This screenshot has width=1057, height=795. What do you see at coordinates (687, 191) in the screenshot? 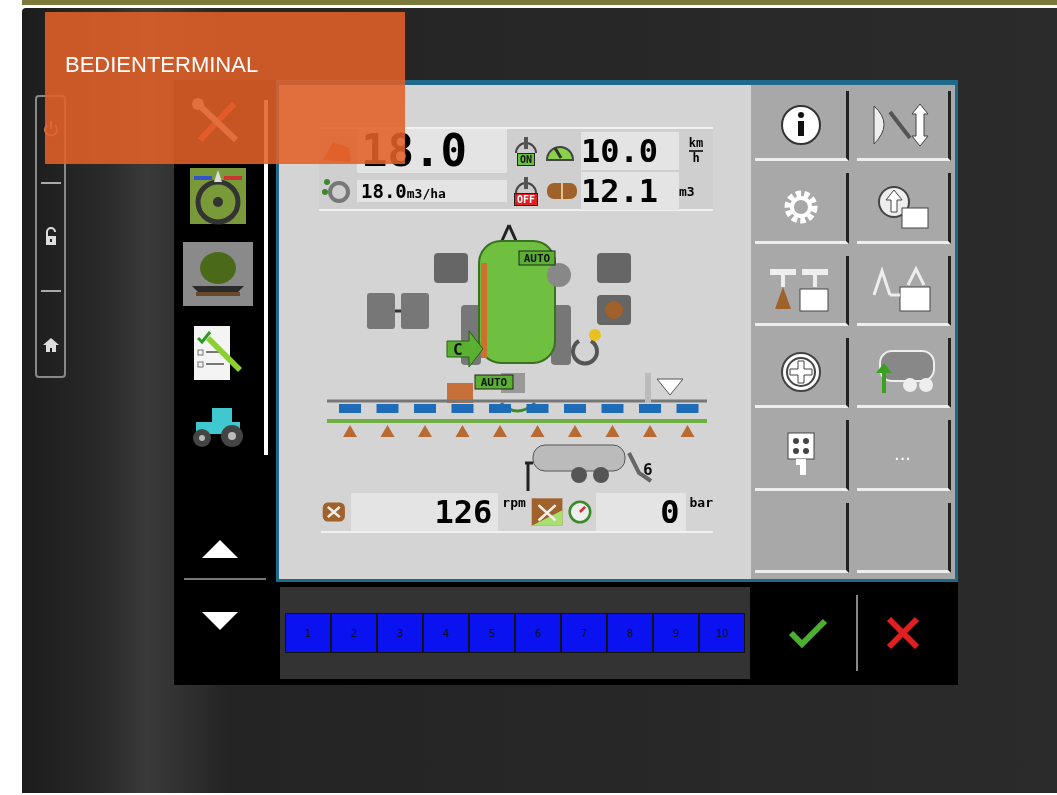
I see `volume-unit: m3` at bounding box center [687, 191].